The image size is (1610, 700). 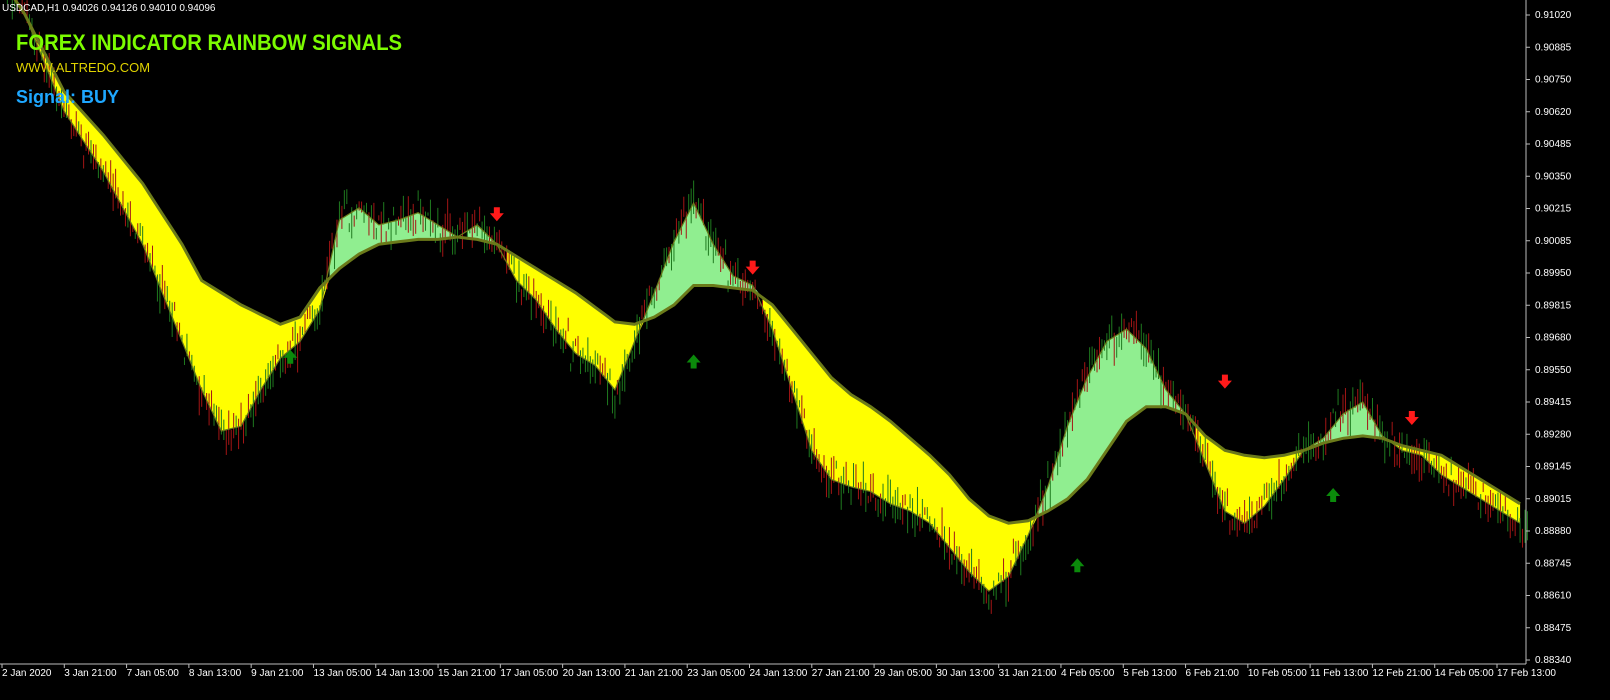 I want to click on time-tick-label: 17 Feb 13:00, so click(x=1526, y=673).